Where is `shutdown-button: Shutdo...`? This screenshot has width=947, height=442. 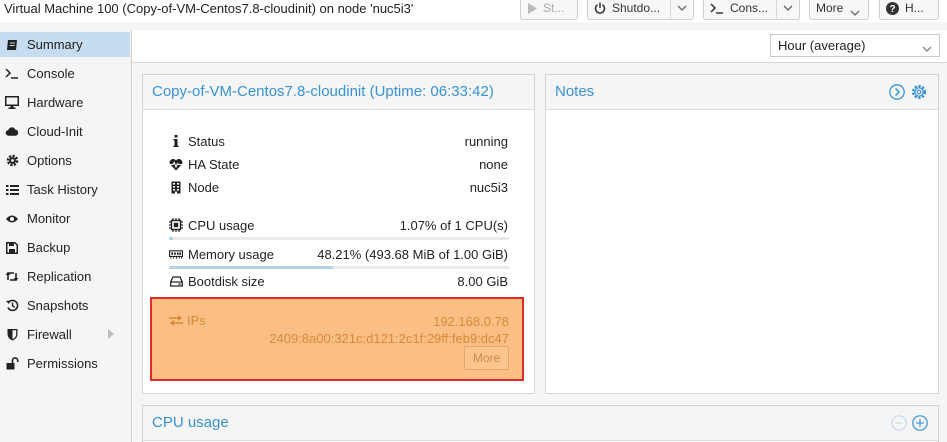
shutdown-button: Shutdo... is located at coordinates (640, 10).